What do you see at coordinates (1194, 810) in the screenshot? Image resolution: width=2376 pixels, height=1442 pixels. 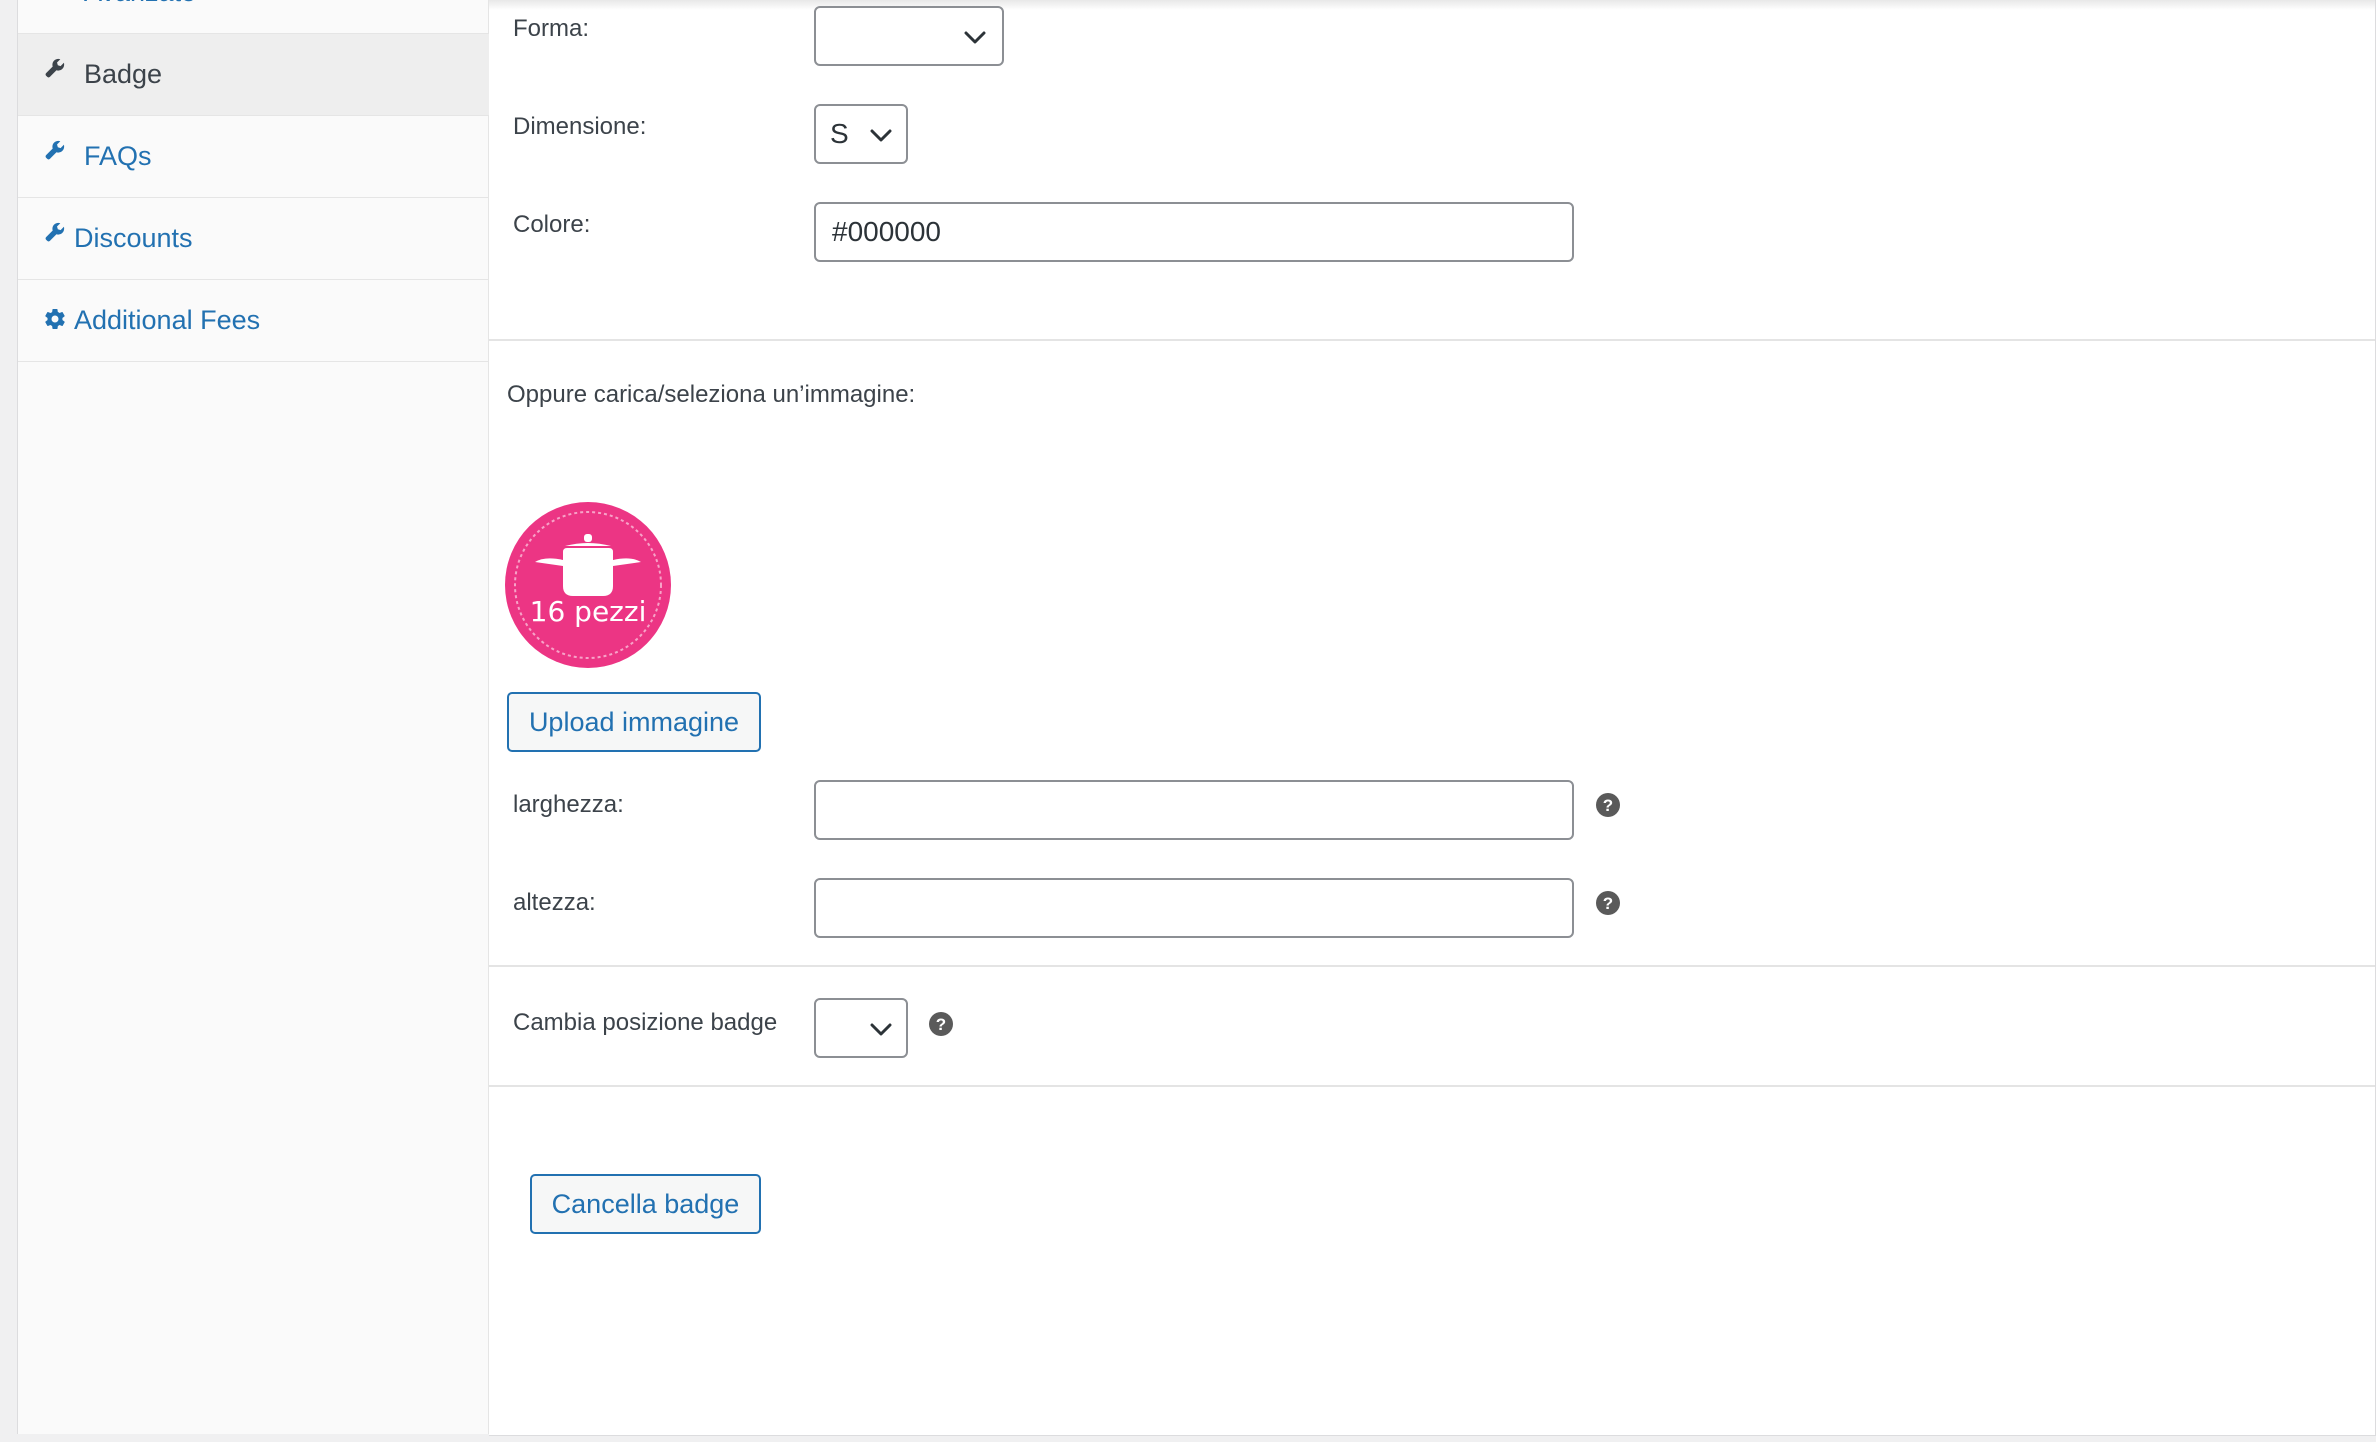 I see `width-input` at bounding box center [1194, 810].